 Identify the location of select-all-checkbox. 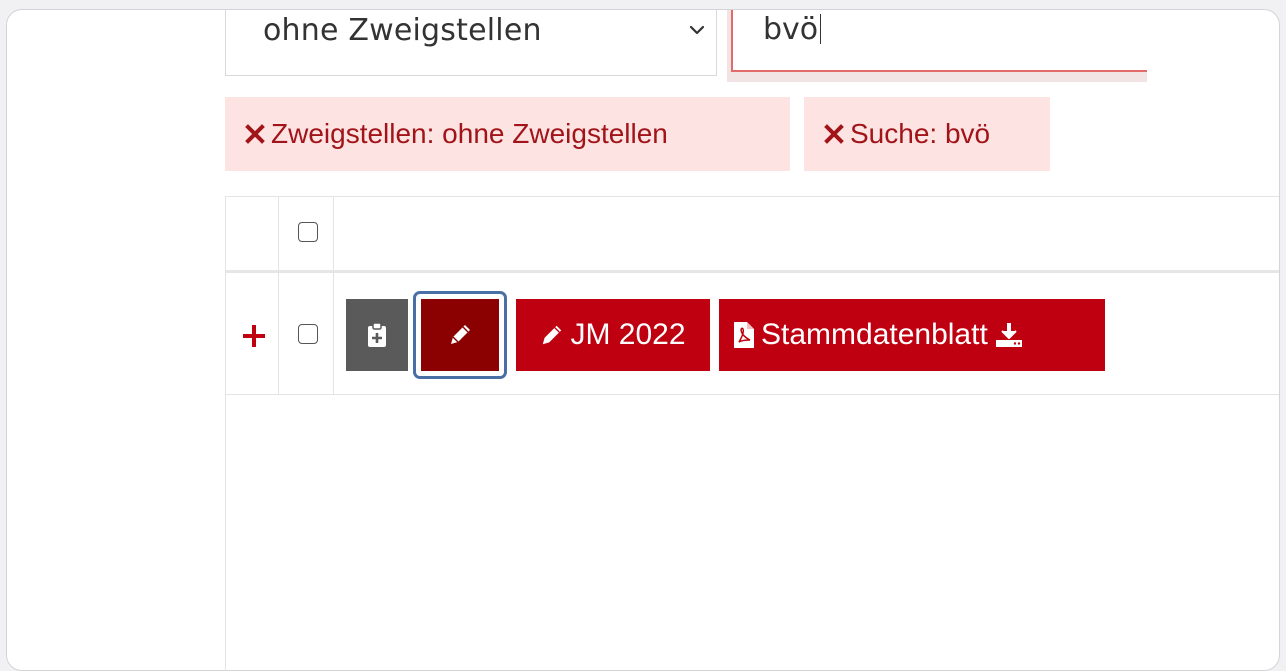
(308, 232).